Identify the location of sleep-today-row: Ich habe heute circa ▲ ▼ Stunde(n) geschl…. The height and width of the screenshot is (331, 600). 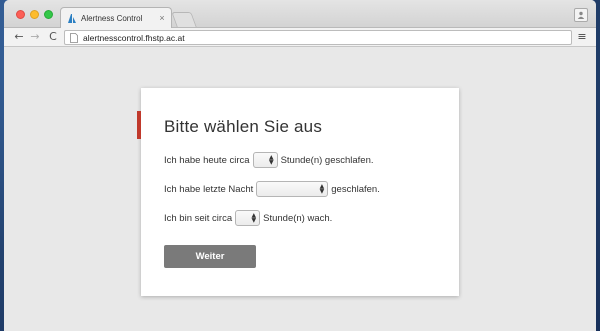
(269, 160).